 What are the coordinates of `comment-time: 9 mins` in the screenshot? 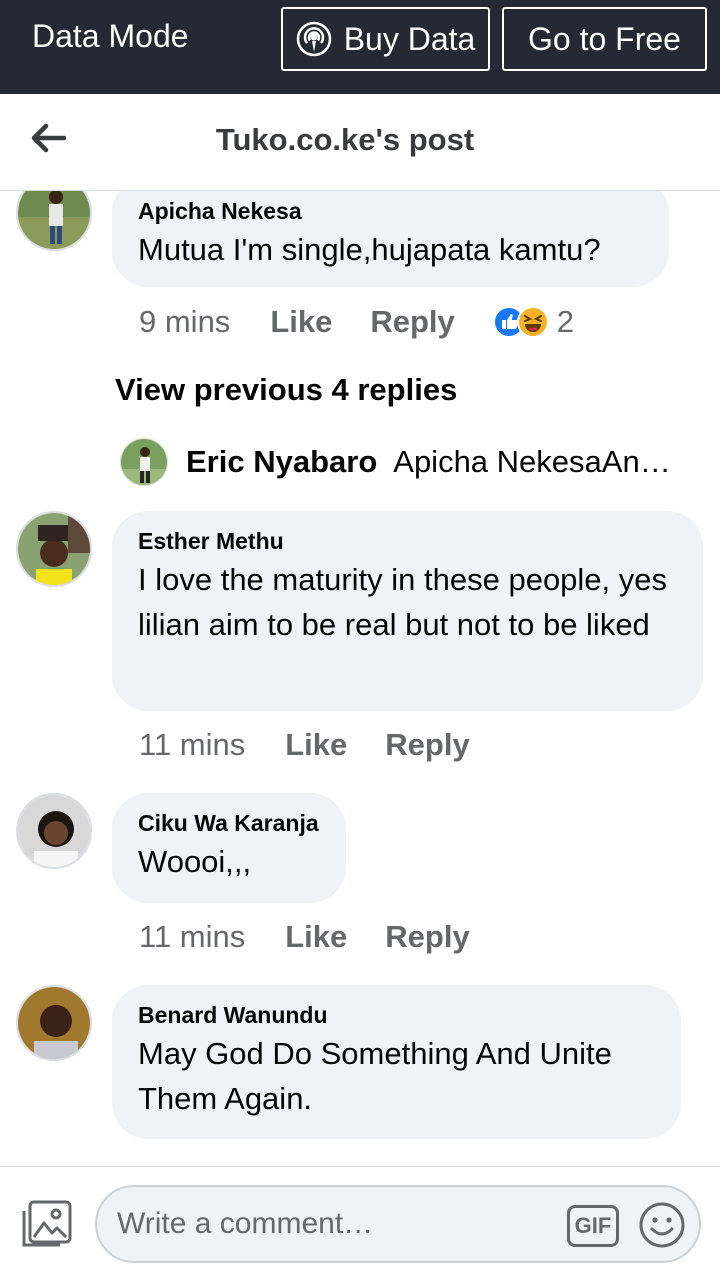 It's located at (185, 321).